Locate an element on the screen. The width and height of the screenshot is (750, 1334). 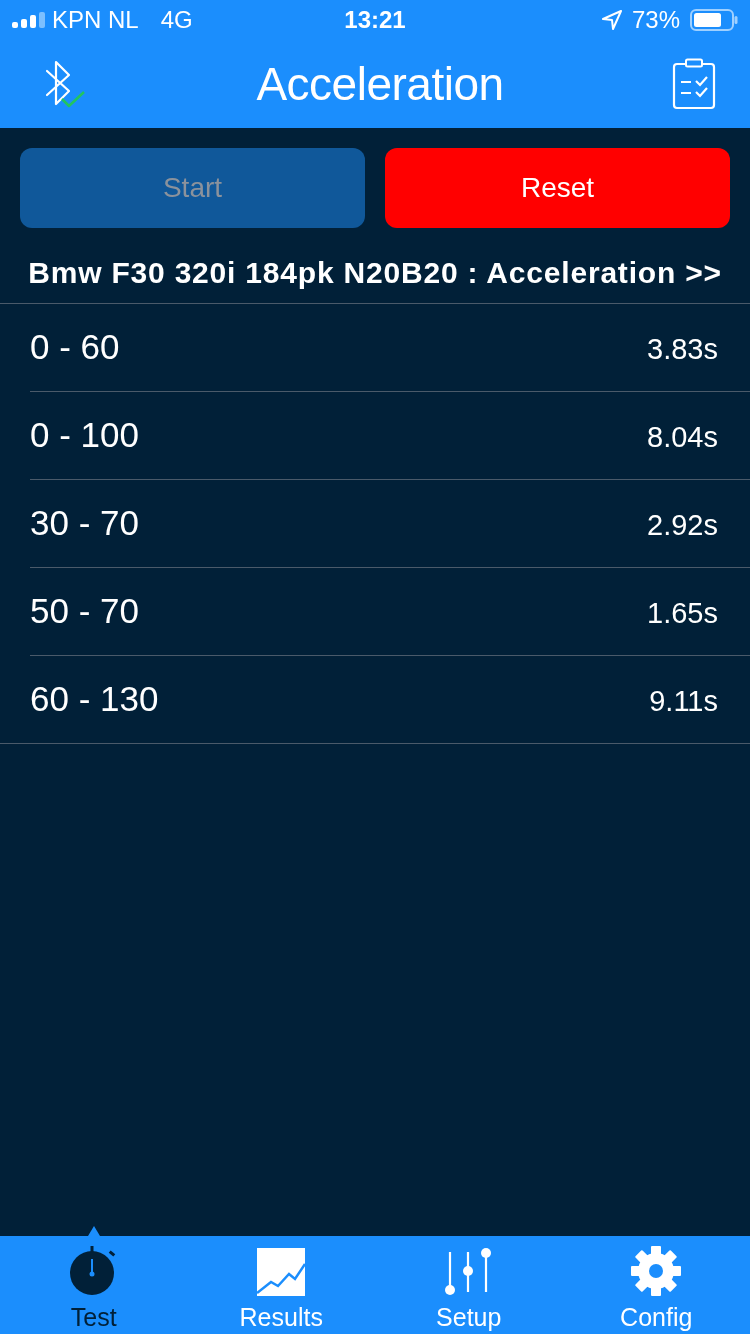
battery-icon is located at coordinates (714, 20).